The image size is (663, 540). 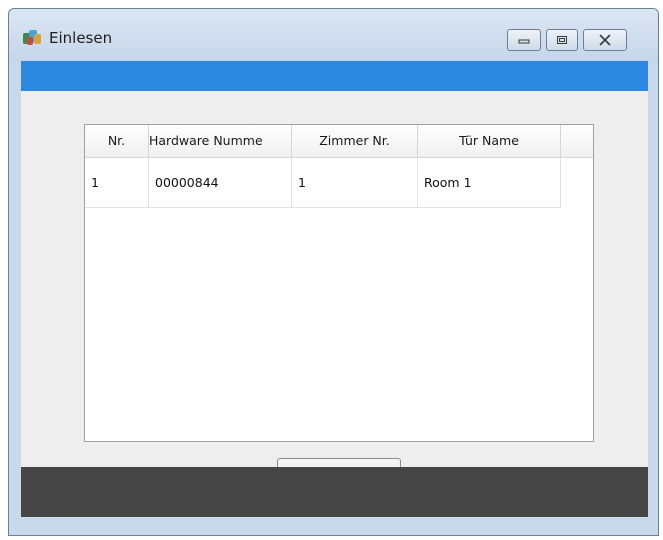 I want to click on header-accent-bar, so click(x=334, y=76).